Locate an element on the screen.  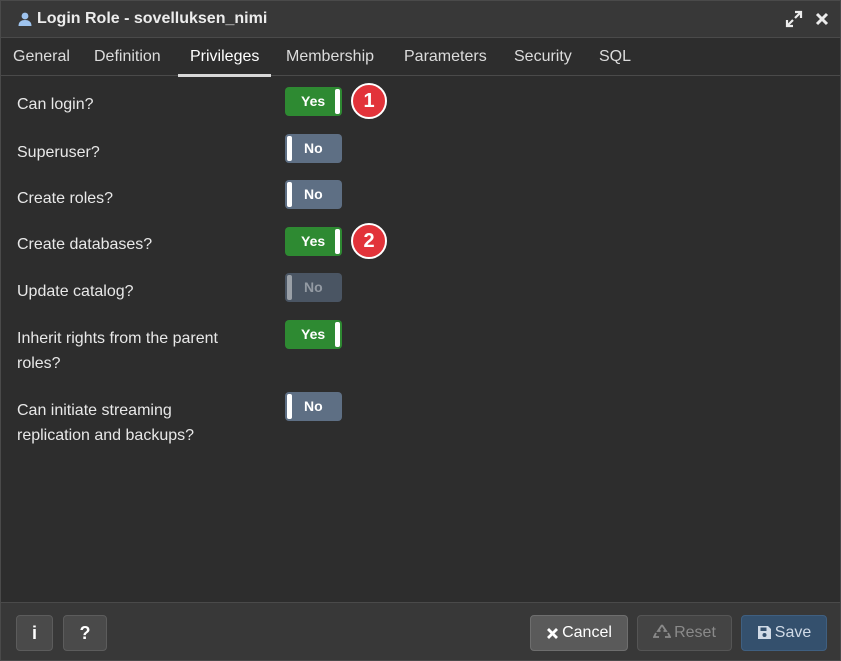
update-catalog-label: Update catalog? is located at coordinates (75, 291).